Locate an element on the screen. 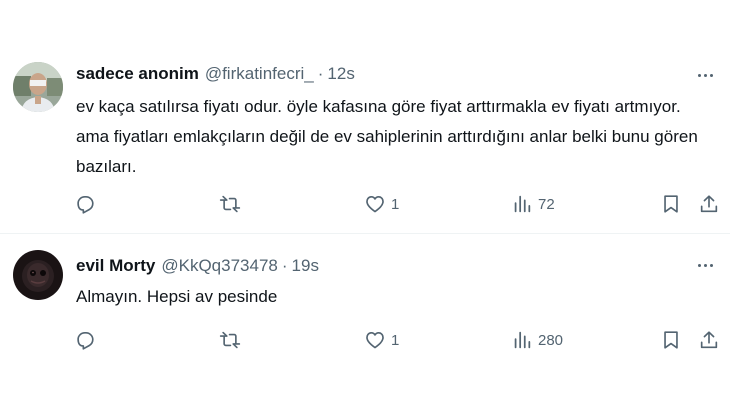 The width and height of the screenshot is (730, 420). action-bar: 1 280 is located at coordinates (399, 340).